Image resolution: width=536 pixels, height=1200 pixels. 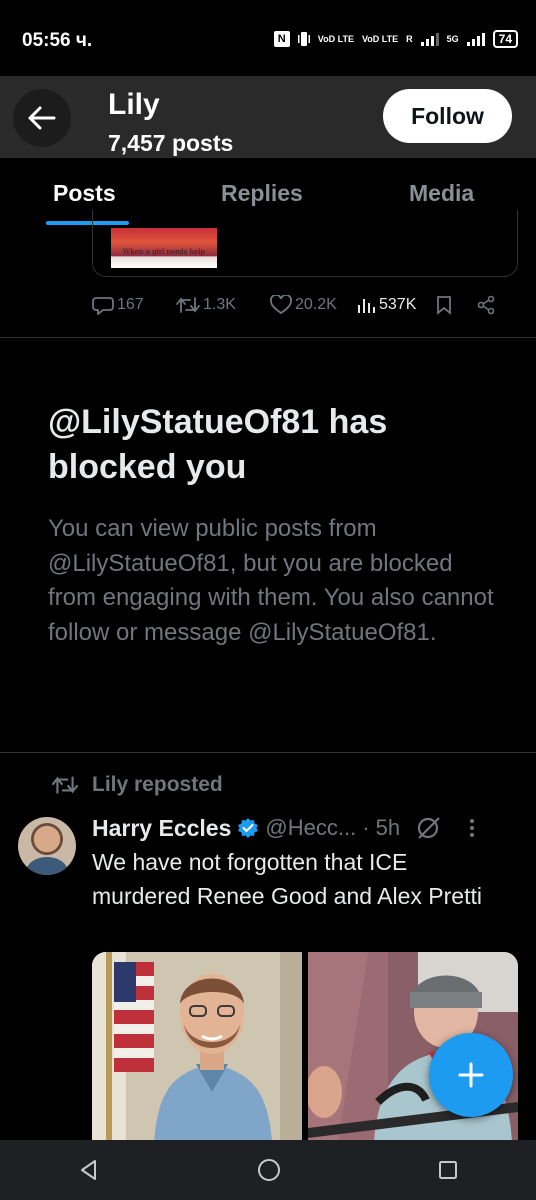 I want to click on blocked-title: @LilyStatueOf81 has blocked you, so click(x=218, y=444).